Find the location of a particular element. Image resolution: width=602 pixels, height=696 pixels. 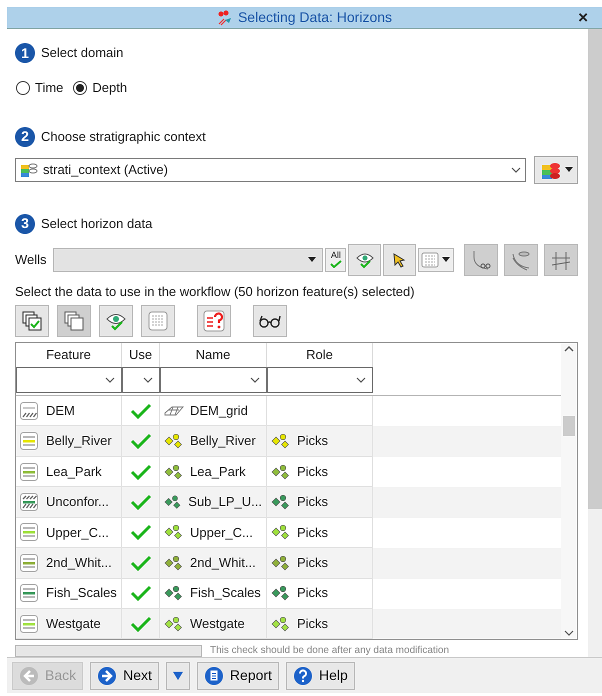

help-button: Help is located at coordinates (320, 676).